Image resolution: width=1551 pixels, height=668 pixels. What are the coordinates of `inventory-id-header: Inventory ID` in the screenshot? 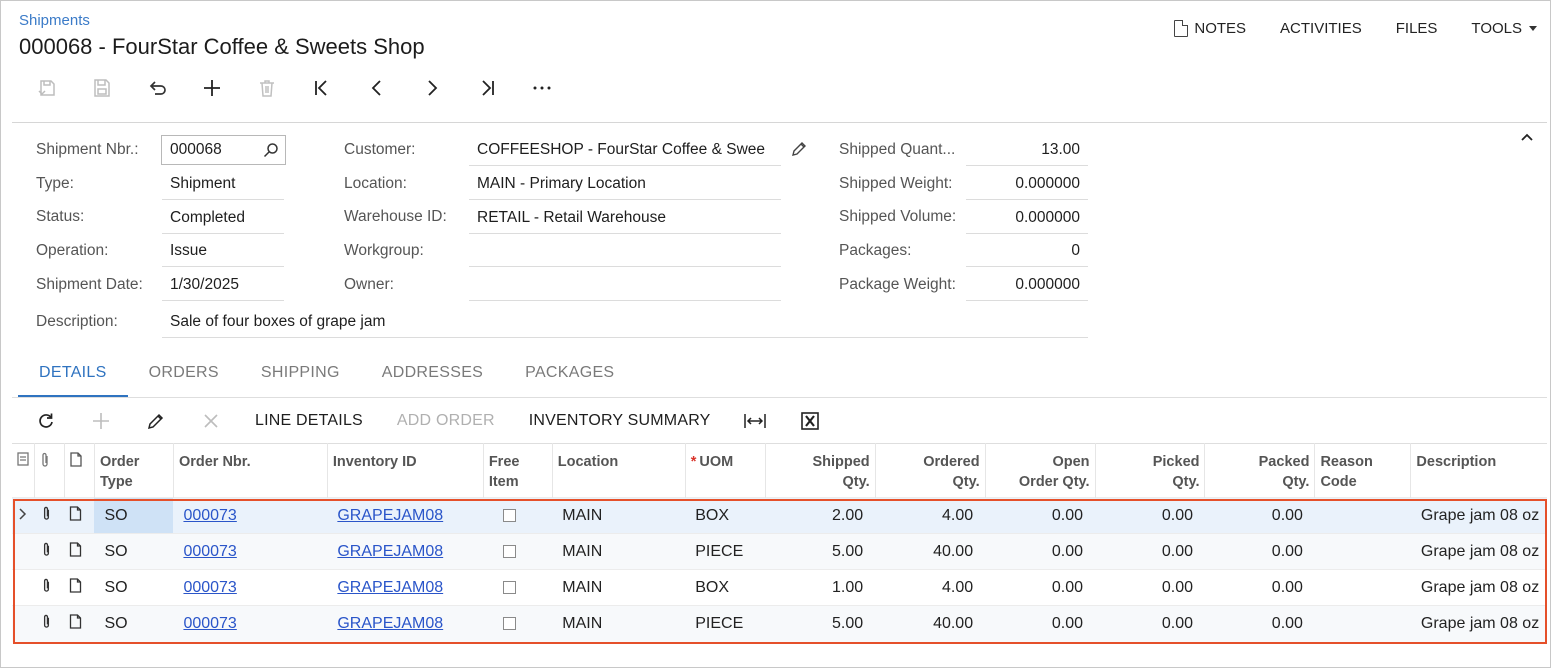 It's located at (405, 470).